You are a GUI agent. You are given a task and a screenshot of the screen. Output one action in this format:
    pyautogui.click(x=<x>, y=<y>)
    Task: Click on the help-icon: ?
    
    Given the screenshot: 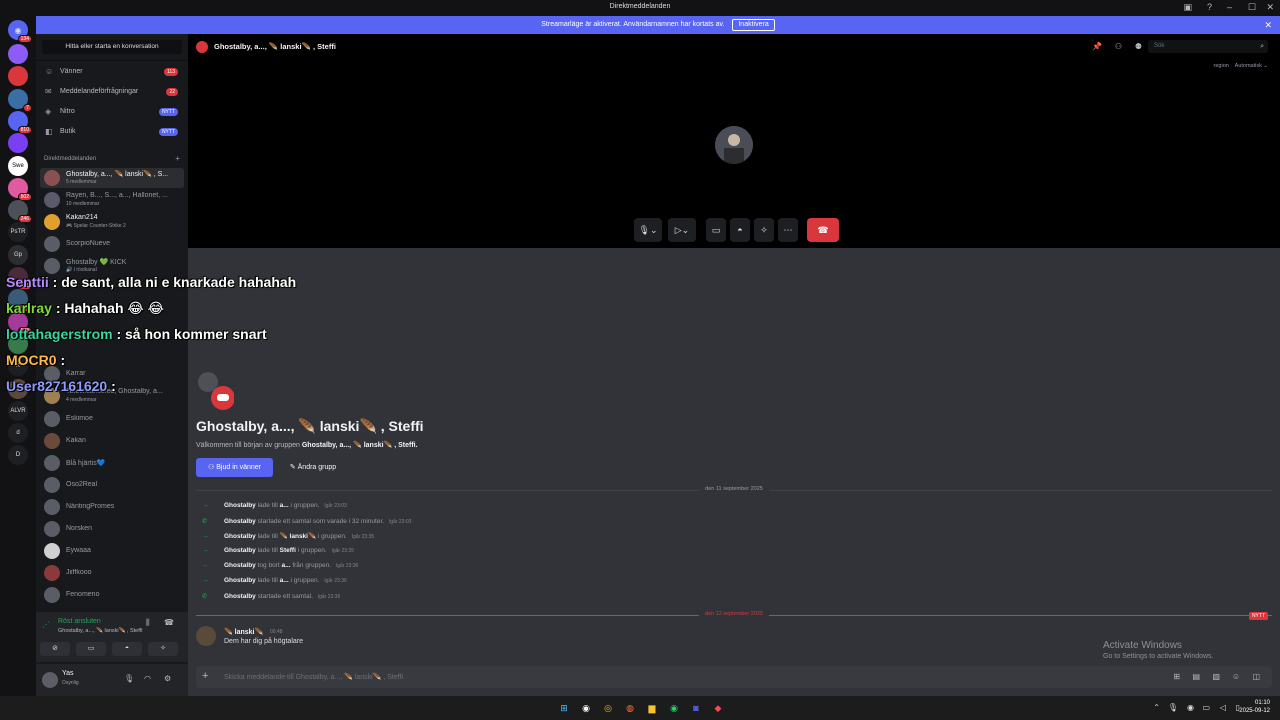 What is the action you would take?
    pyautogui.click(x=1209, y=7)
    